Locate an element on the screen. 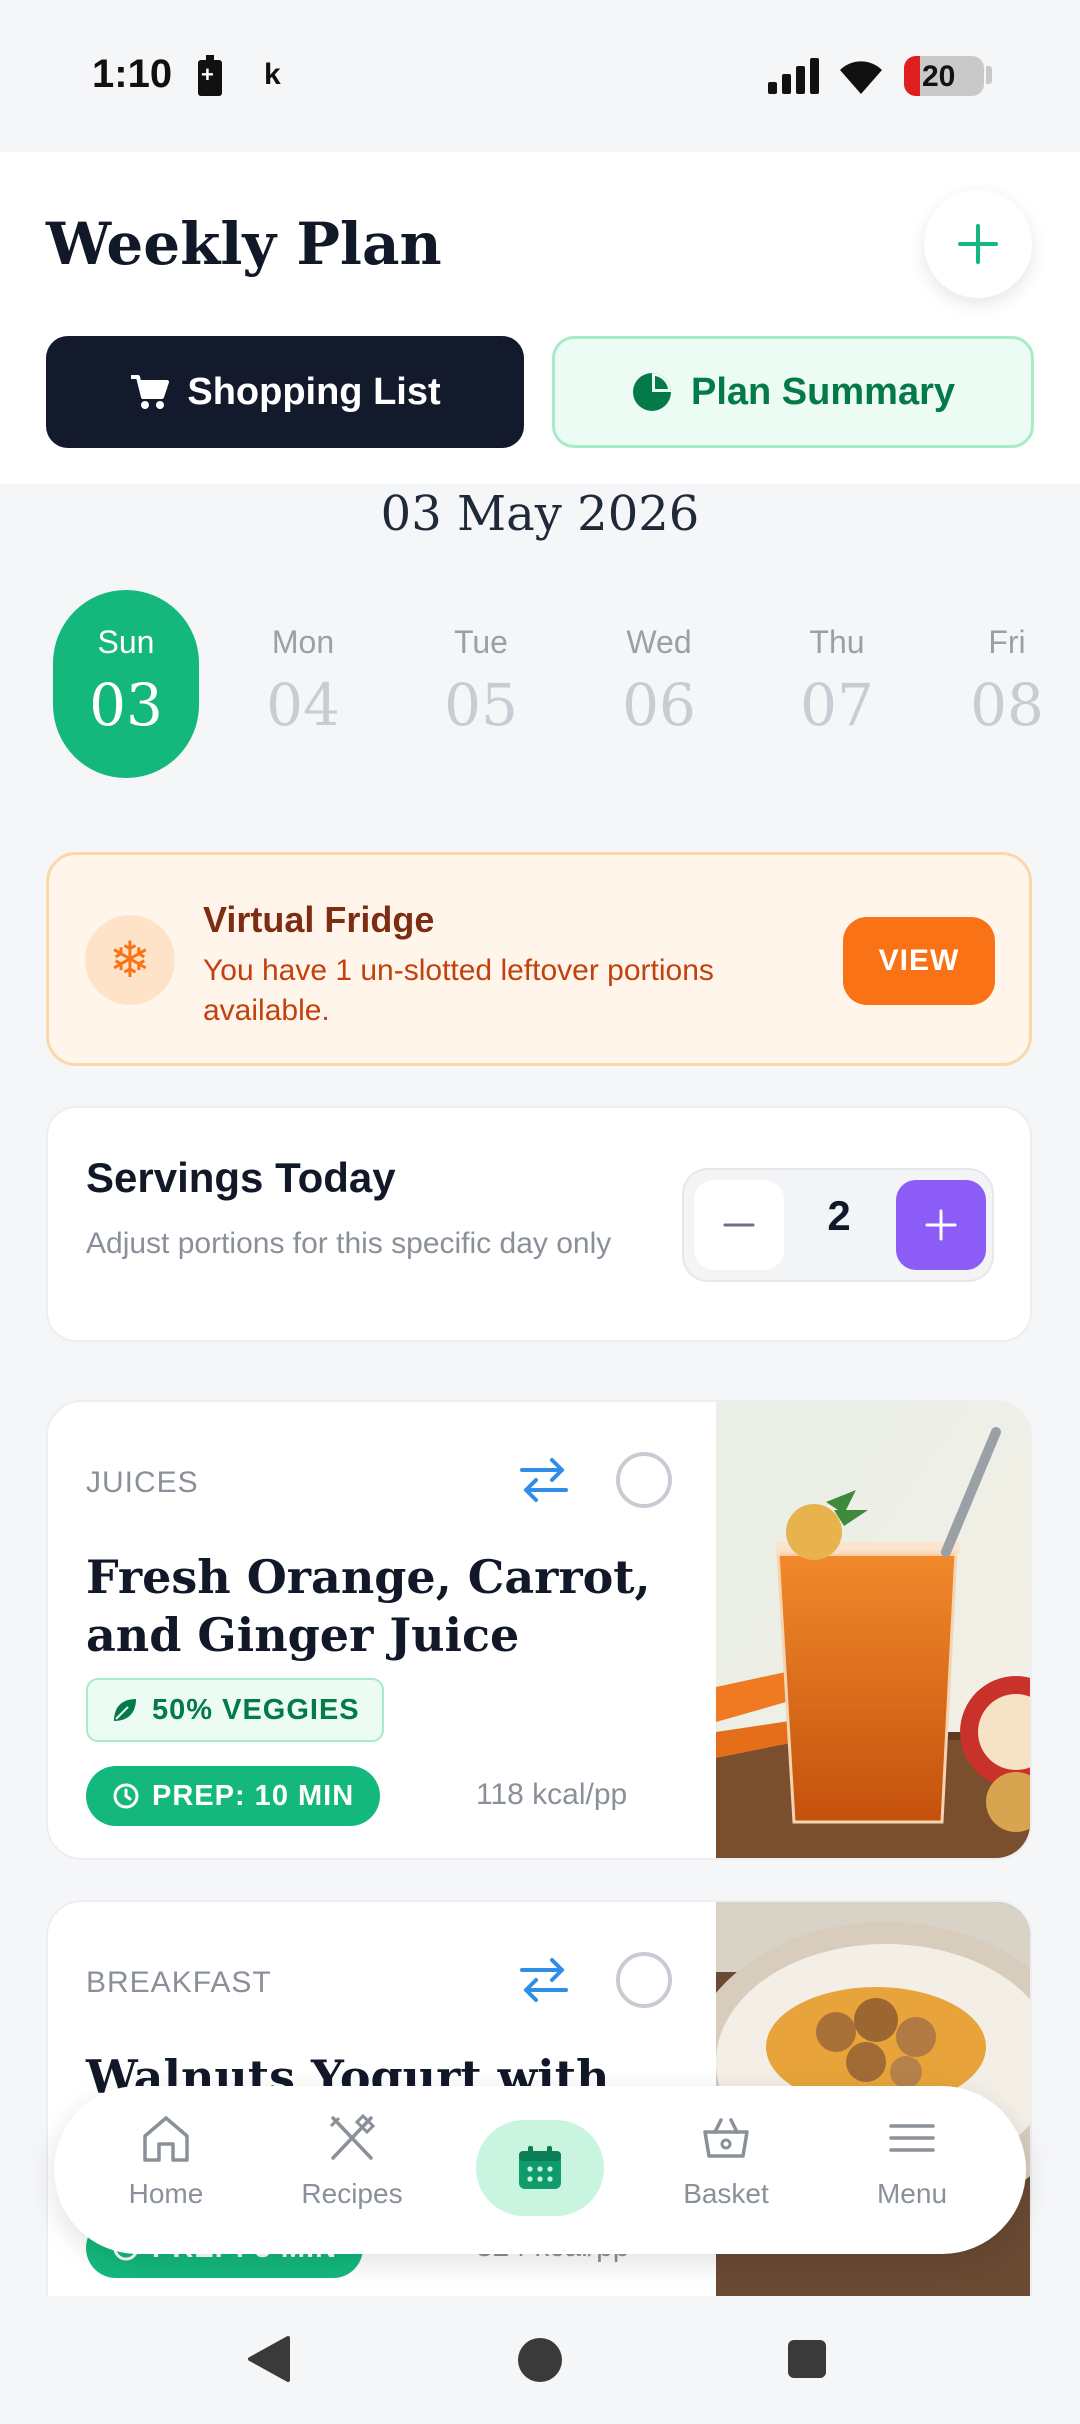  day-number: 07 is located at coordinates (837, 705).